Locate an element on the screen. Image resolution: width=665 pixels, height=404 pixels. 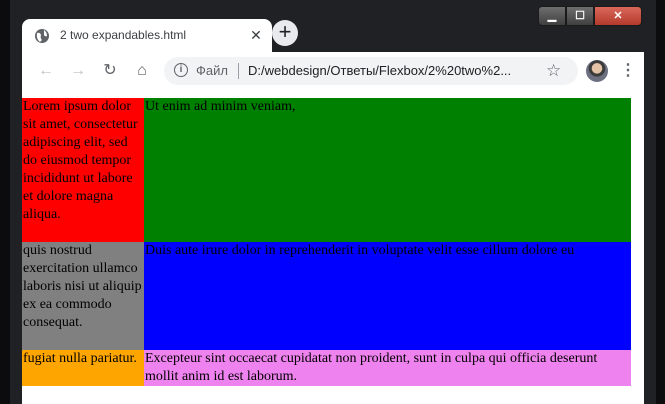
close-tab-icon: ✕ is located at coordinates (256, 35).